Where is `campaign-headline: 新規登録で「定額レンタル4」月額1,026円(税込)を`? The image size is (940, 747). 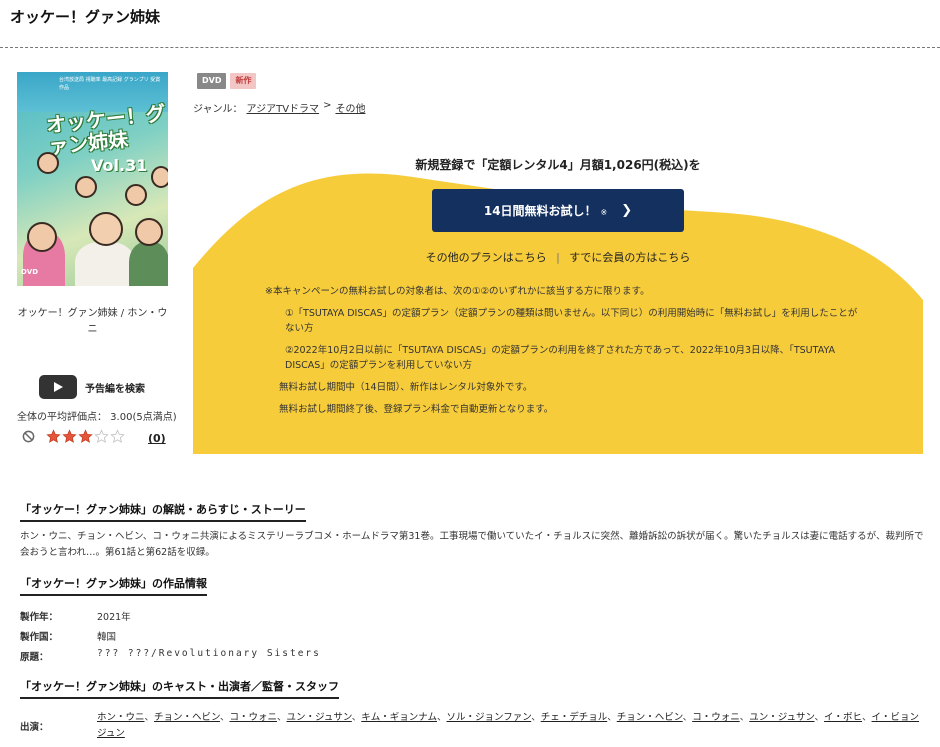
campaign-headline: 新規登録で「定額レンタル4」月額1,026円(税込)を is located at coordinates (558, 165).